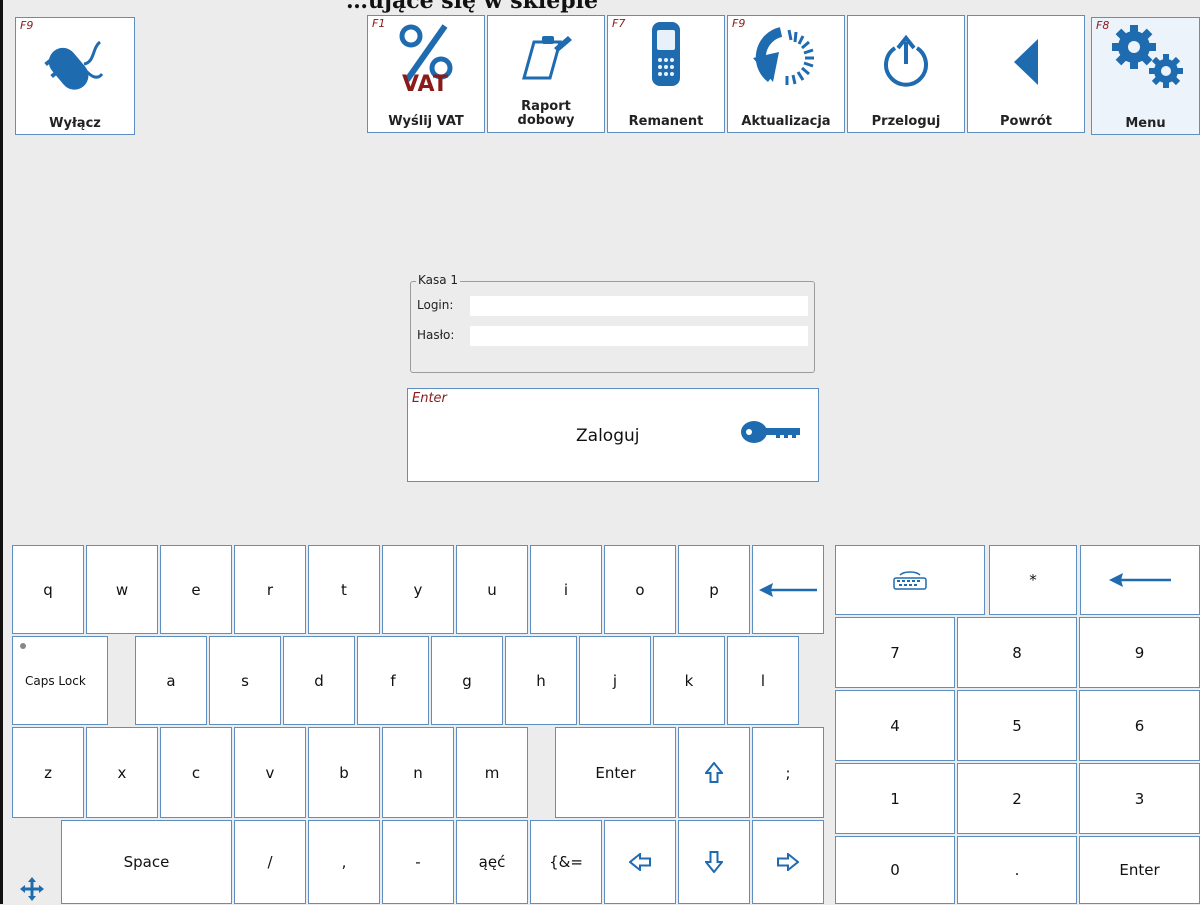 This screenshot has height=905, width=1200. I want to click on fkey-label: F9, so click(27, 25).